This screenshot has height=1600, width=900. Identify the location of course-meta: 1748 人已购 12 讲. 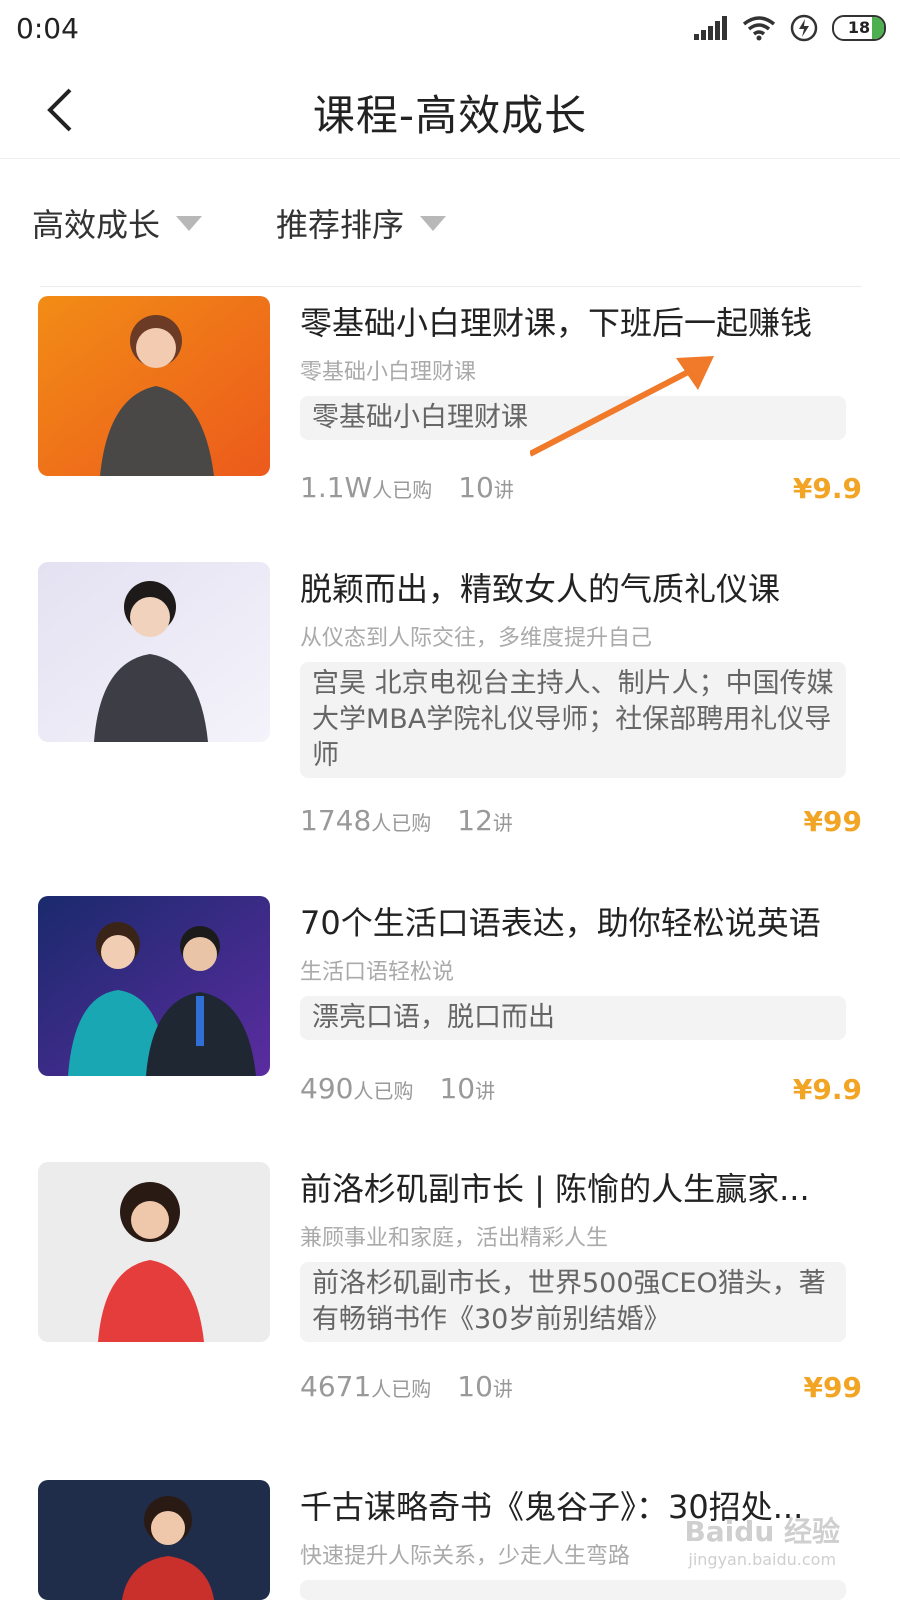
(419, 820).